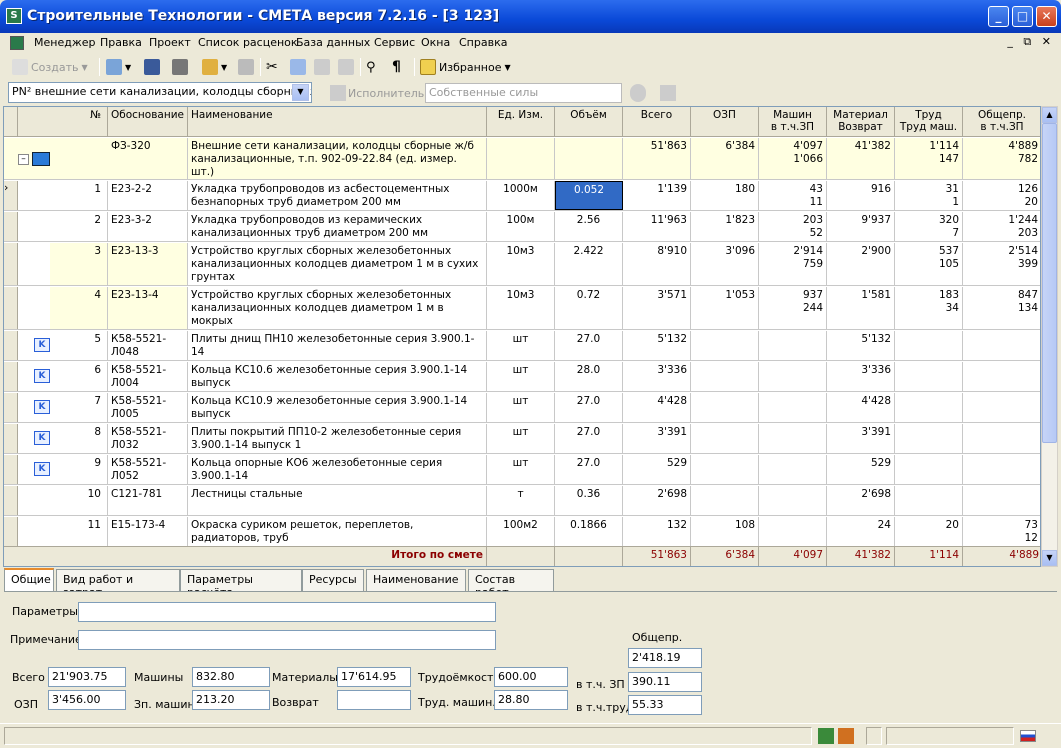  I want to click on row-indicator: ›, so click(11, 195).